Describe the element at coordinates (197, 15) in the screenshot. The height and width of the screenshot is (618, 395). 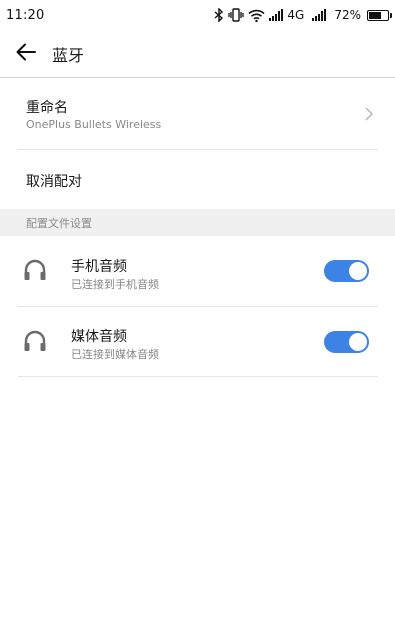
I see `status-bar: 11:20 4G 72%` at that location.